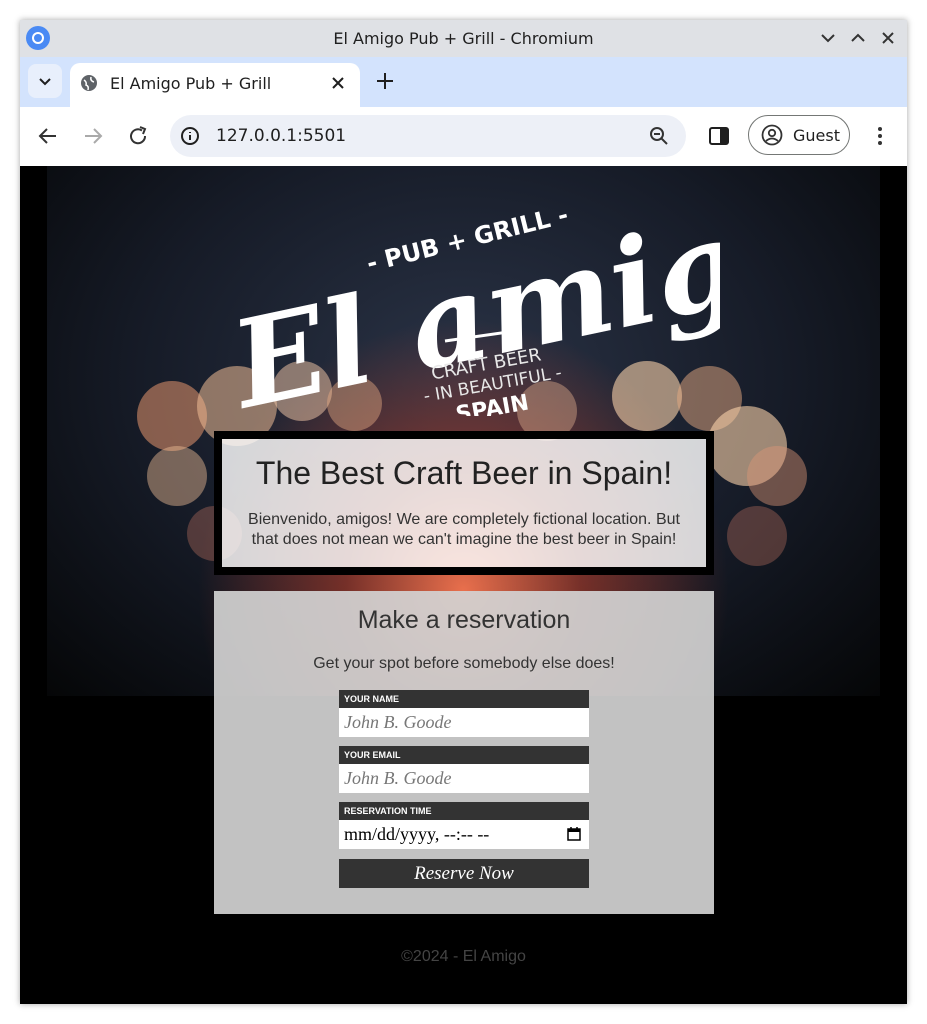 The width and height of the screenshot is (927, 1024). Describe the element at coordinates (93, 136) in the screenshot. I see `forward-arrow-icon` at that location.